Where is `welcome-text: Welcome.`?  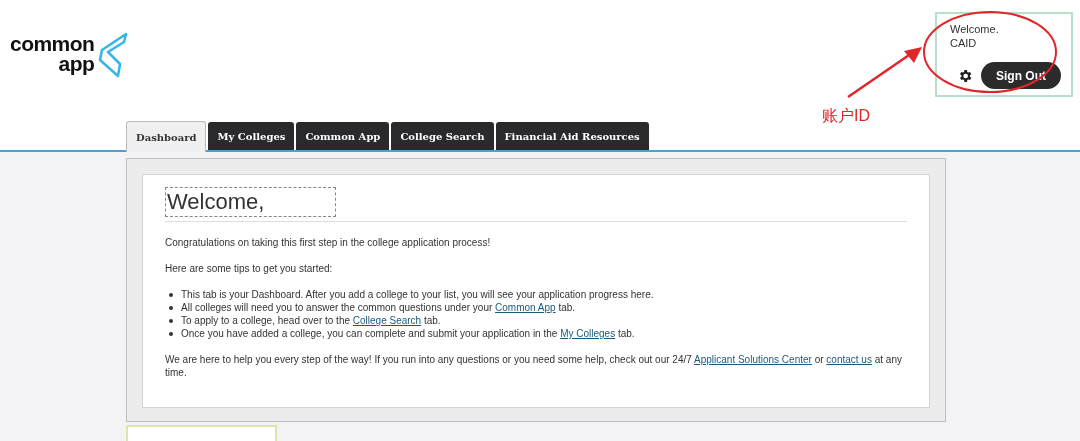 welcome-text: Welcome. is located at coordinates (975, 29).